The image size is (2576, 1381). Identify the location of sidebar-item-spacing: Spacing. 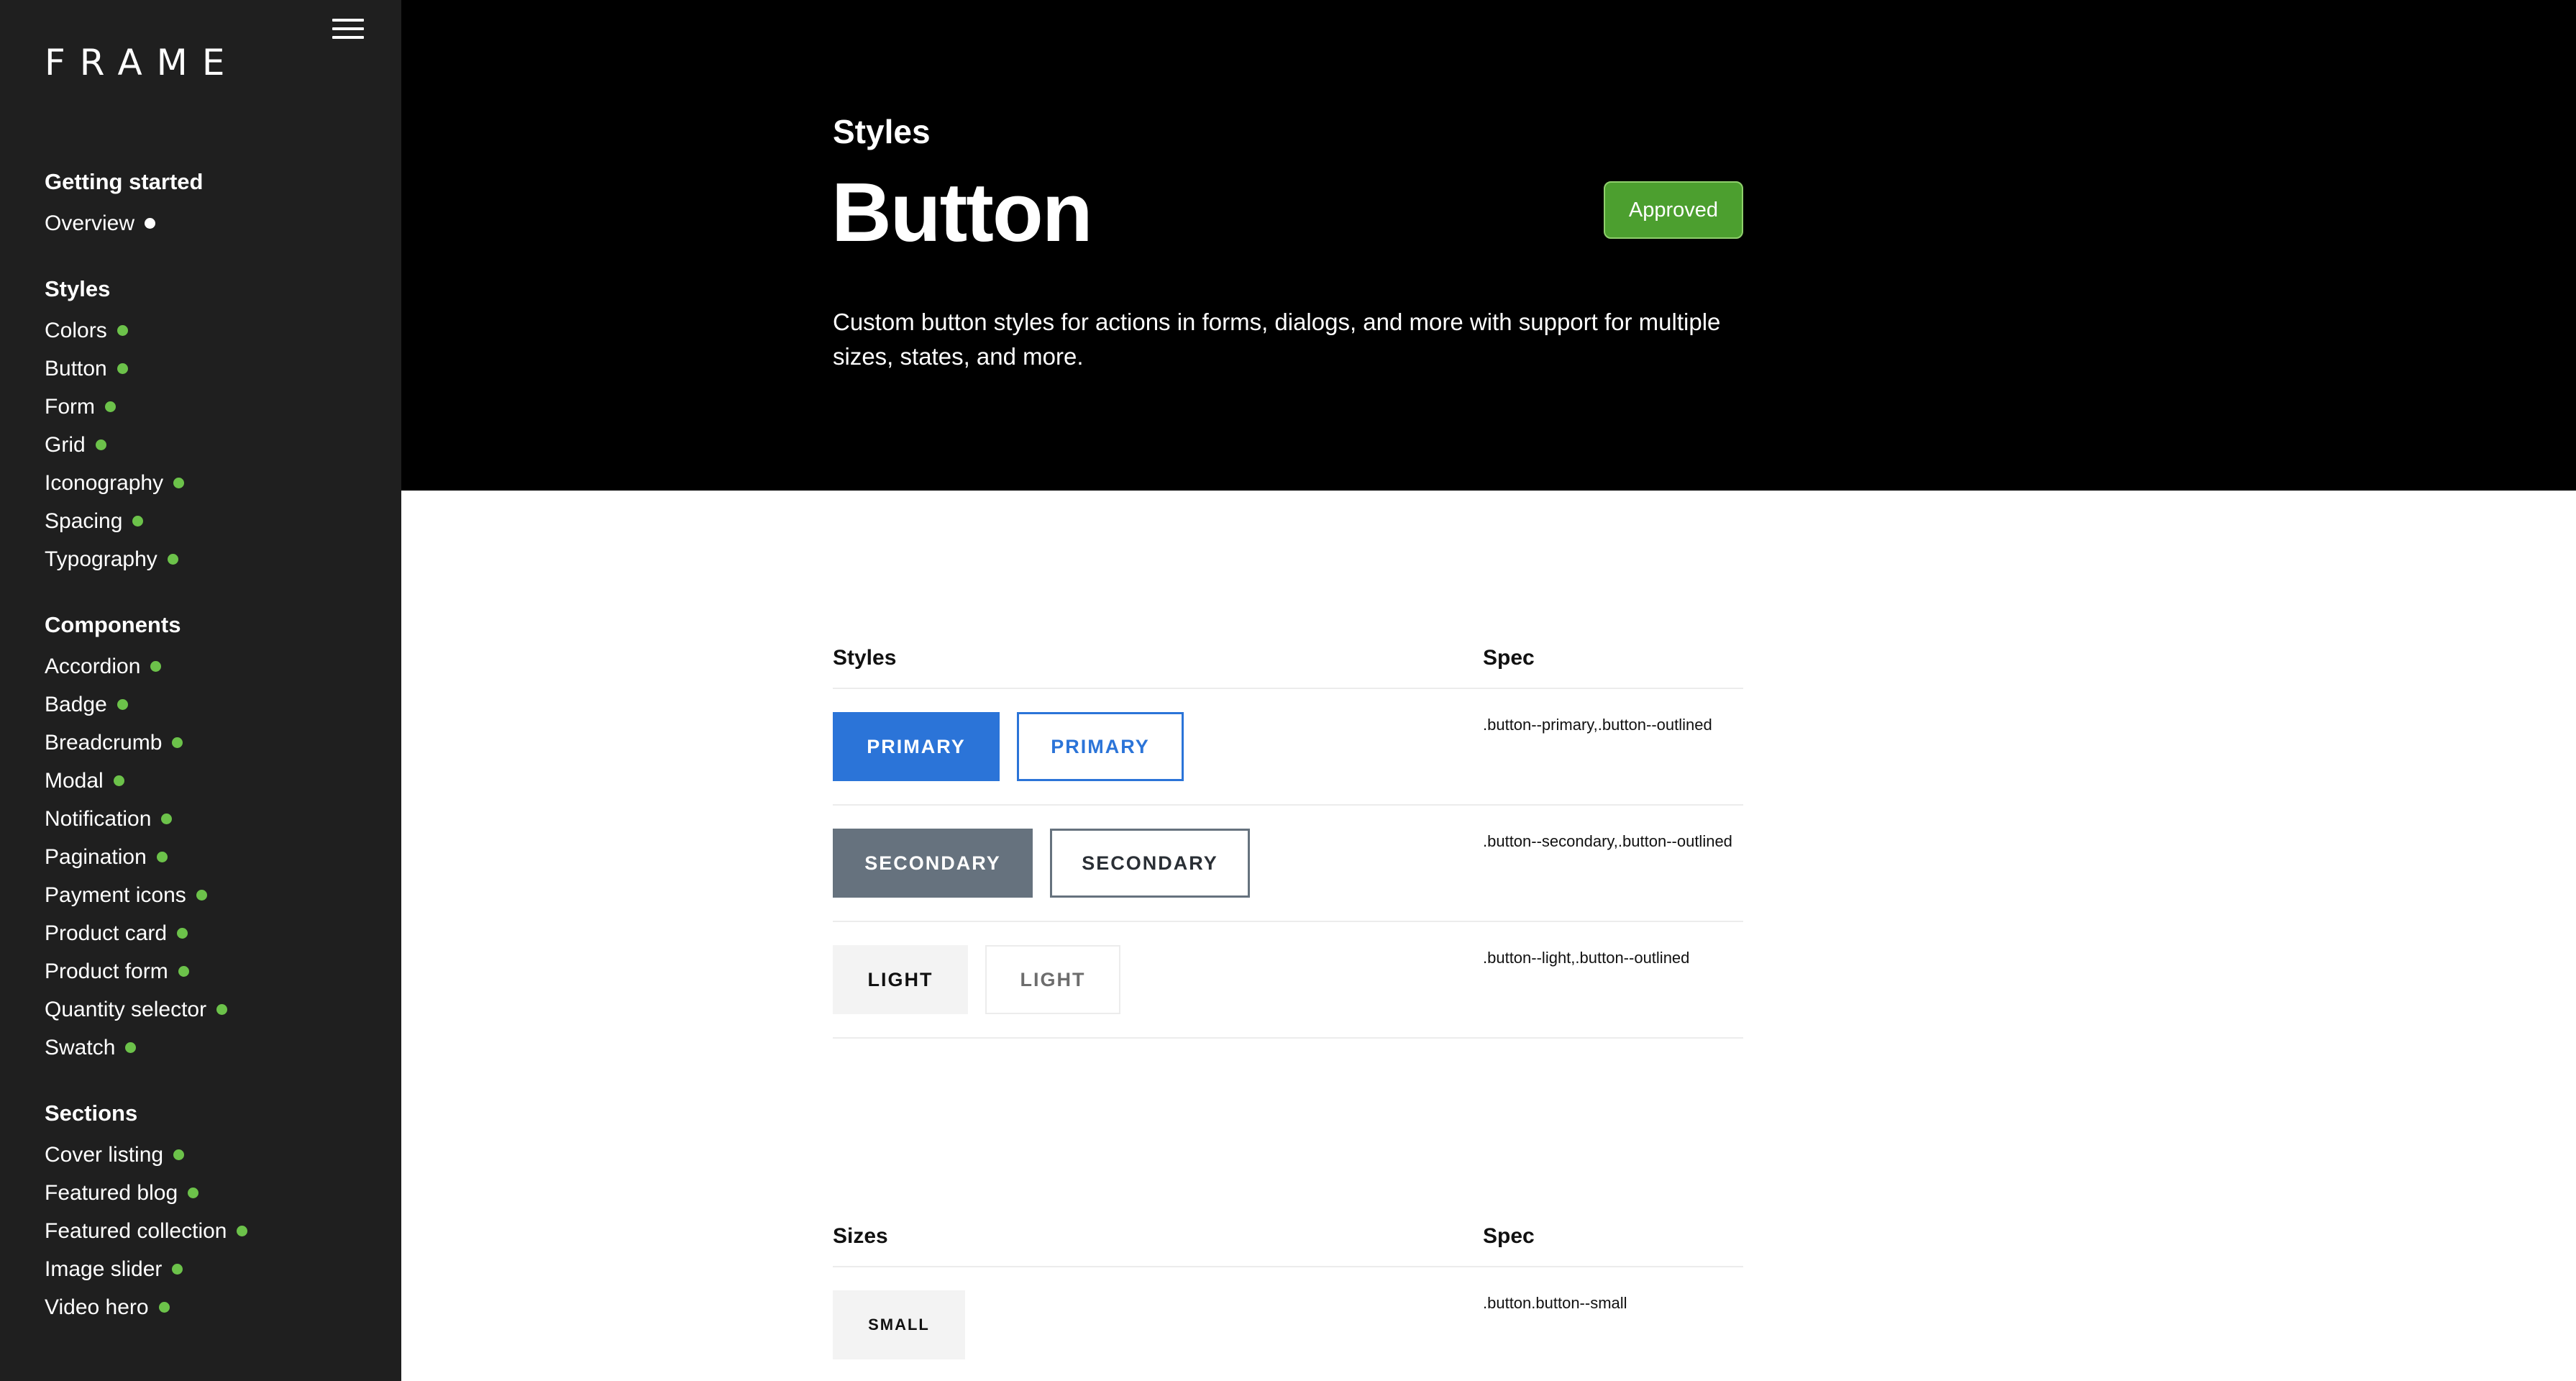
(218, 521).